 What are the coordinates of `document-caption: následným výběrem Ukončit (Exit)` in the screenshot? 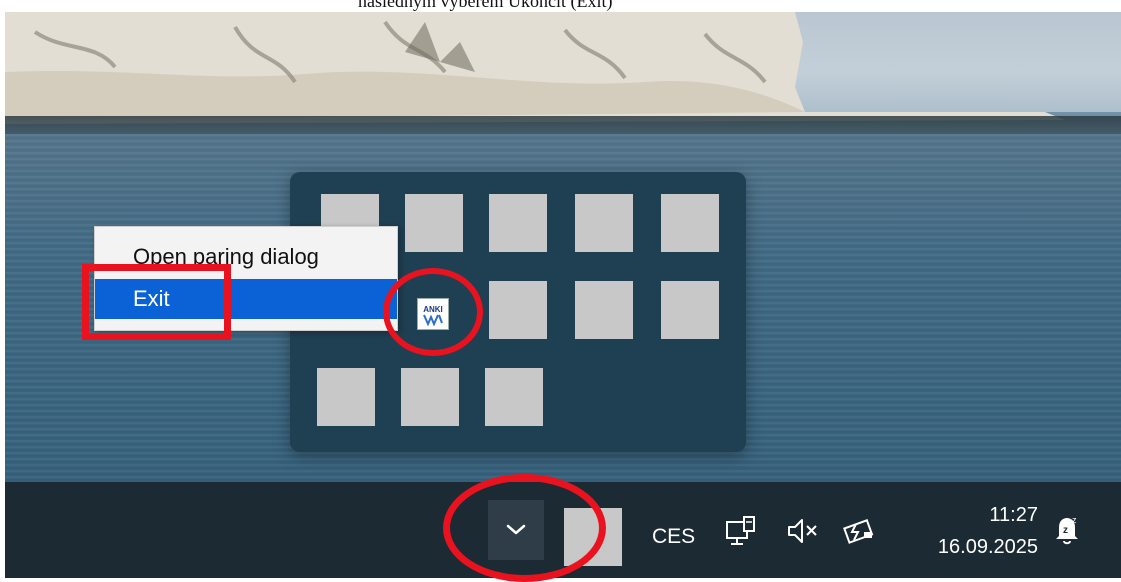 It's located at (560, 6).